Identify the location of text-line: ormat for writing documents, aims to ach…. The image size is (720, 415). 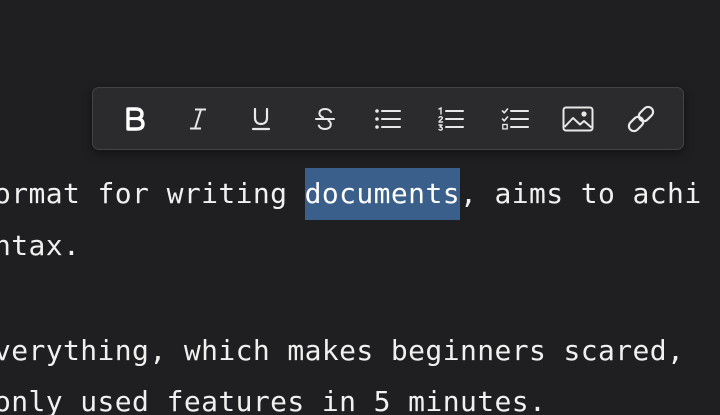
(351, 194).